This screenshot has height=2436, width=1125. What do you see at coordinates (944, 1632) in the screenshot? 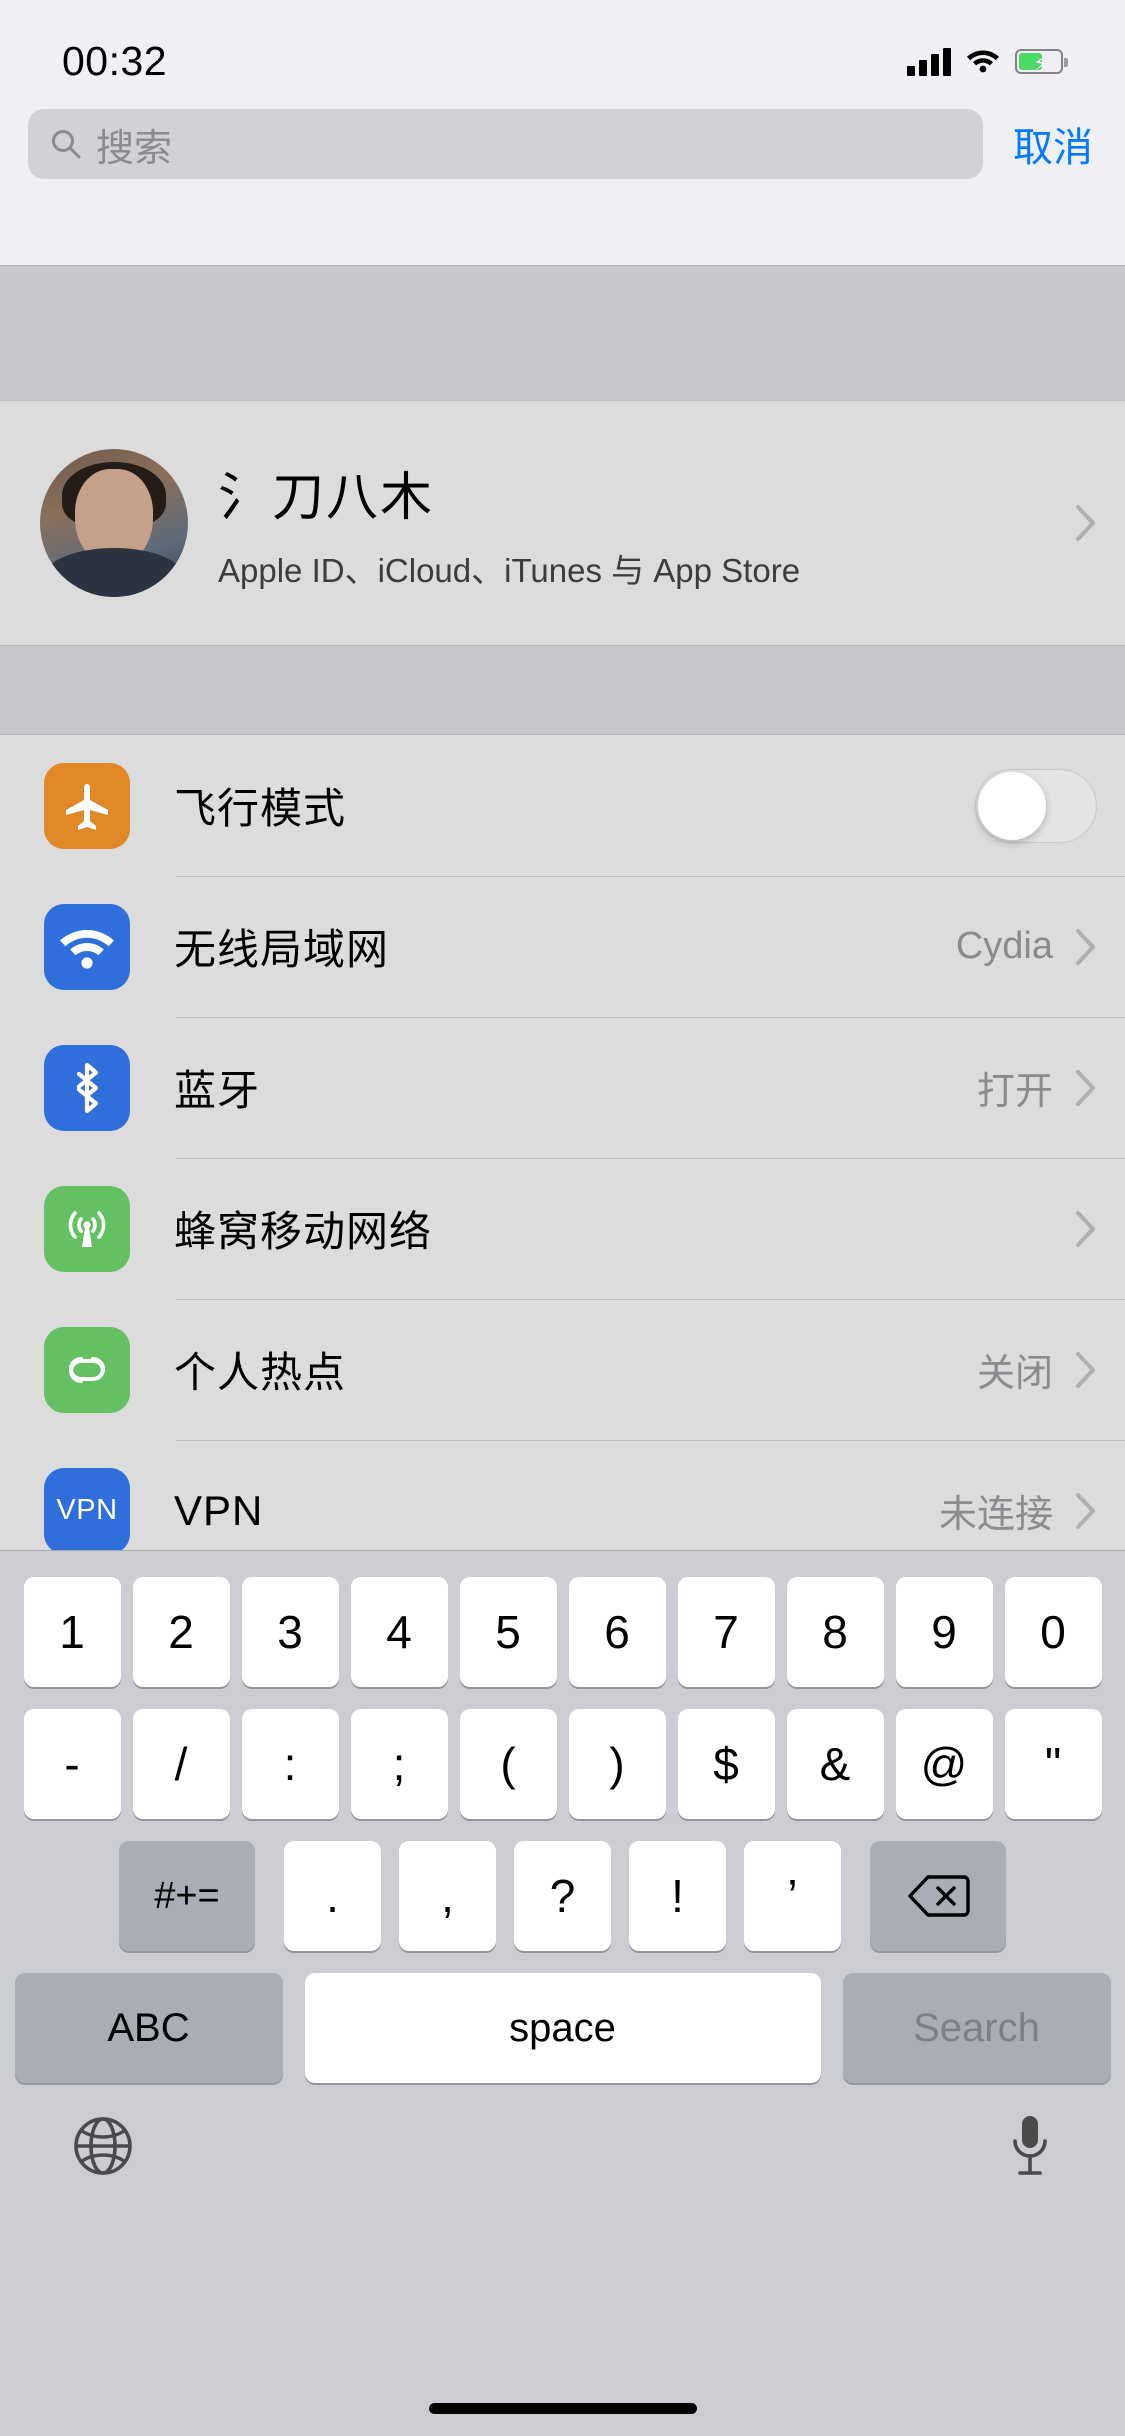
I see `key-9: 9` at bounding box center [944, 1632].